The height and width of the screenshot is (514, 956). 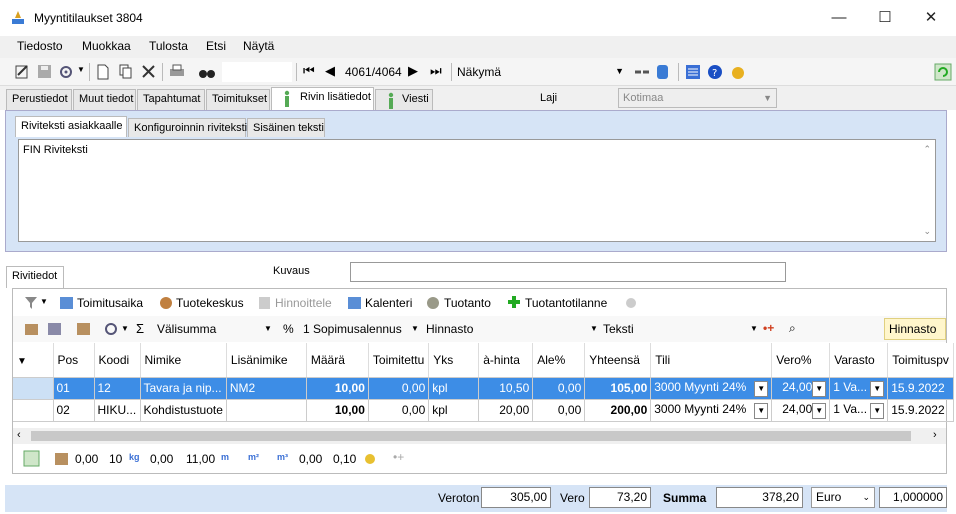 What do you see at coordinates (399, 360) in the screenshot?
I see `col-toimitettu: Toimitettu` at bounding box center [399, 360].